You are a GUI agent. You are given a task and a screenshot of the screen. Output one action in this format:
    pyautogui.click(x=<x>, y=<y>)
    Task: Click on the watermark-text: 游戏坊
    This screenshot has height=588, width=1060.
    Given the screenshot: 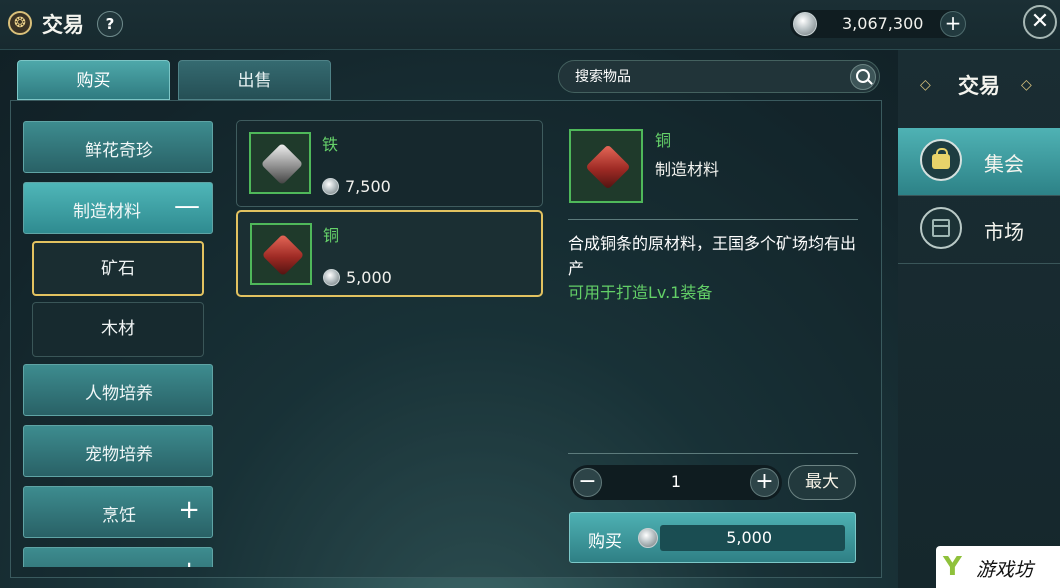 What is the action you would take?
    pyautogui.click(x=1005, y=570)
    